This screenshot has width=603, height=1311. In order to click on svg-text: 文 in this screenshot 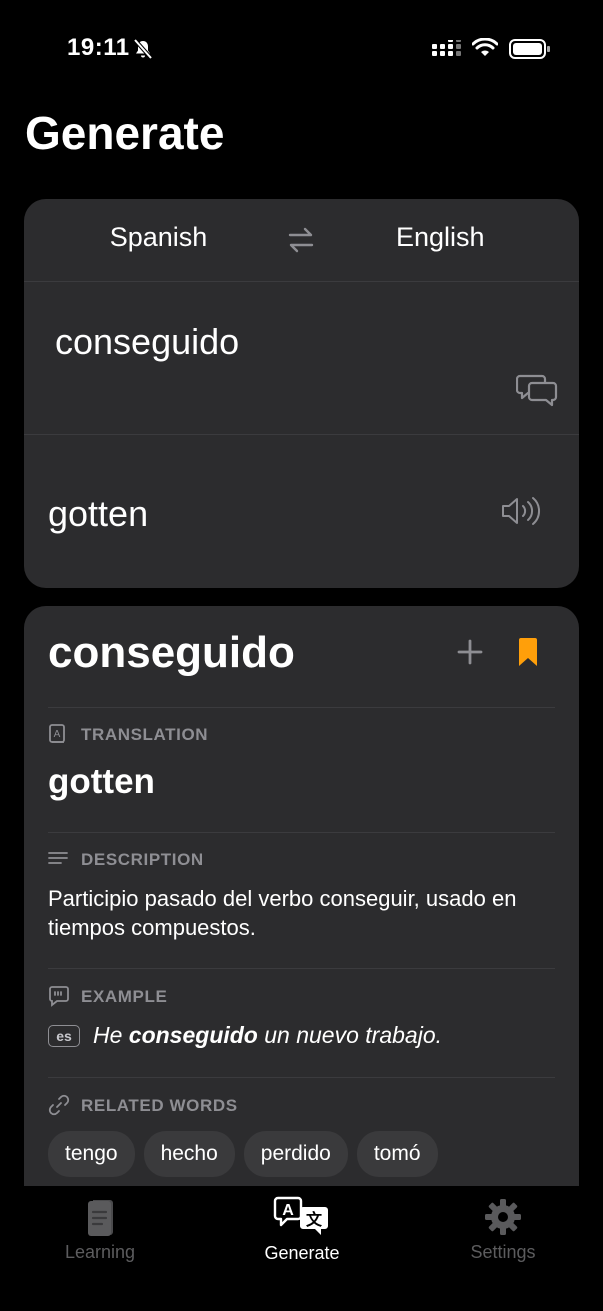, I will do `click(314, 1219)`.